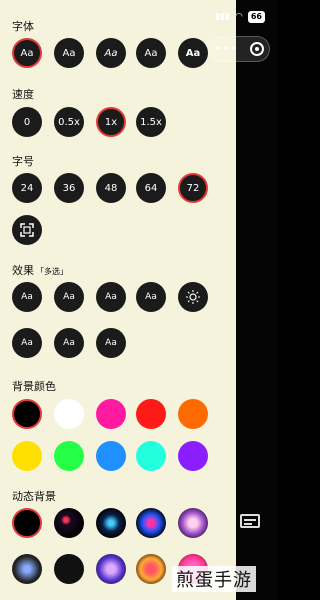 The image size is (320, 600). What do you see at coordinates (239, 49) in the screenshot?
I see `mini-program-capsule: •••` at bounding box center [239, 49].